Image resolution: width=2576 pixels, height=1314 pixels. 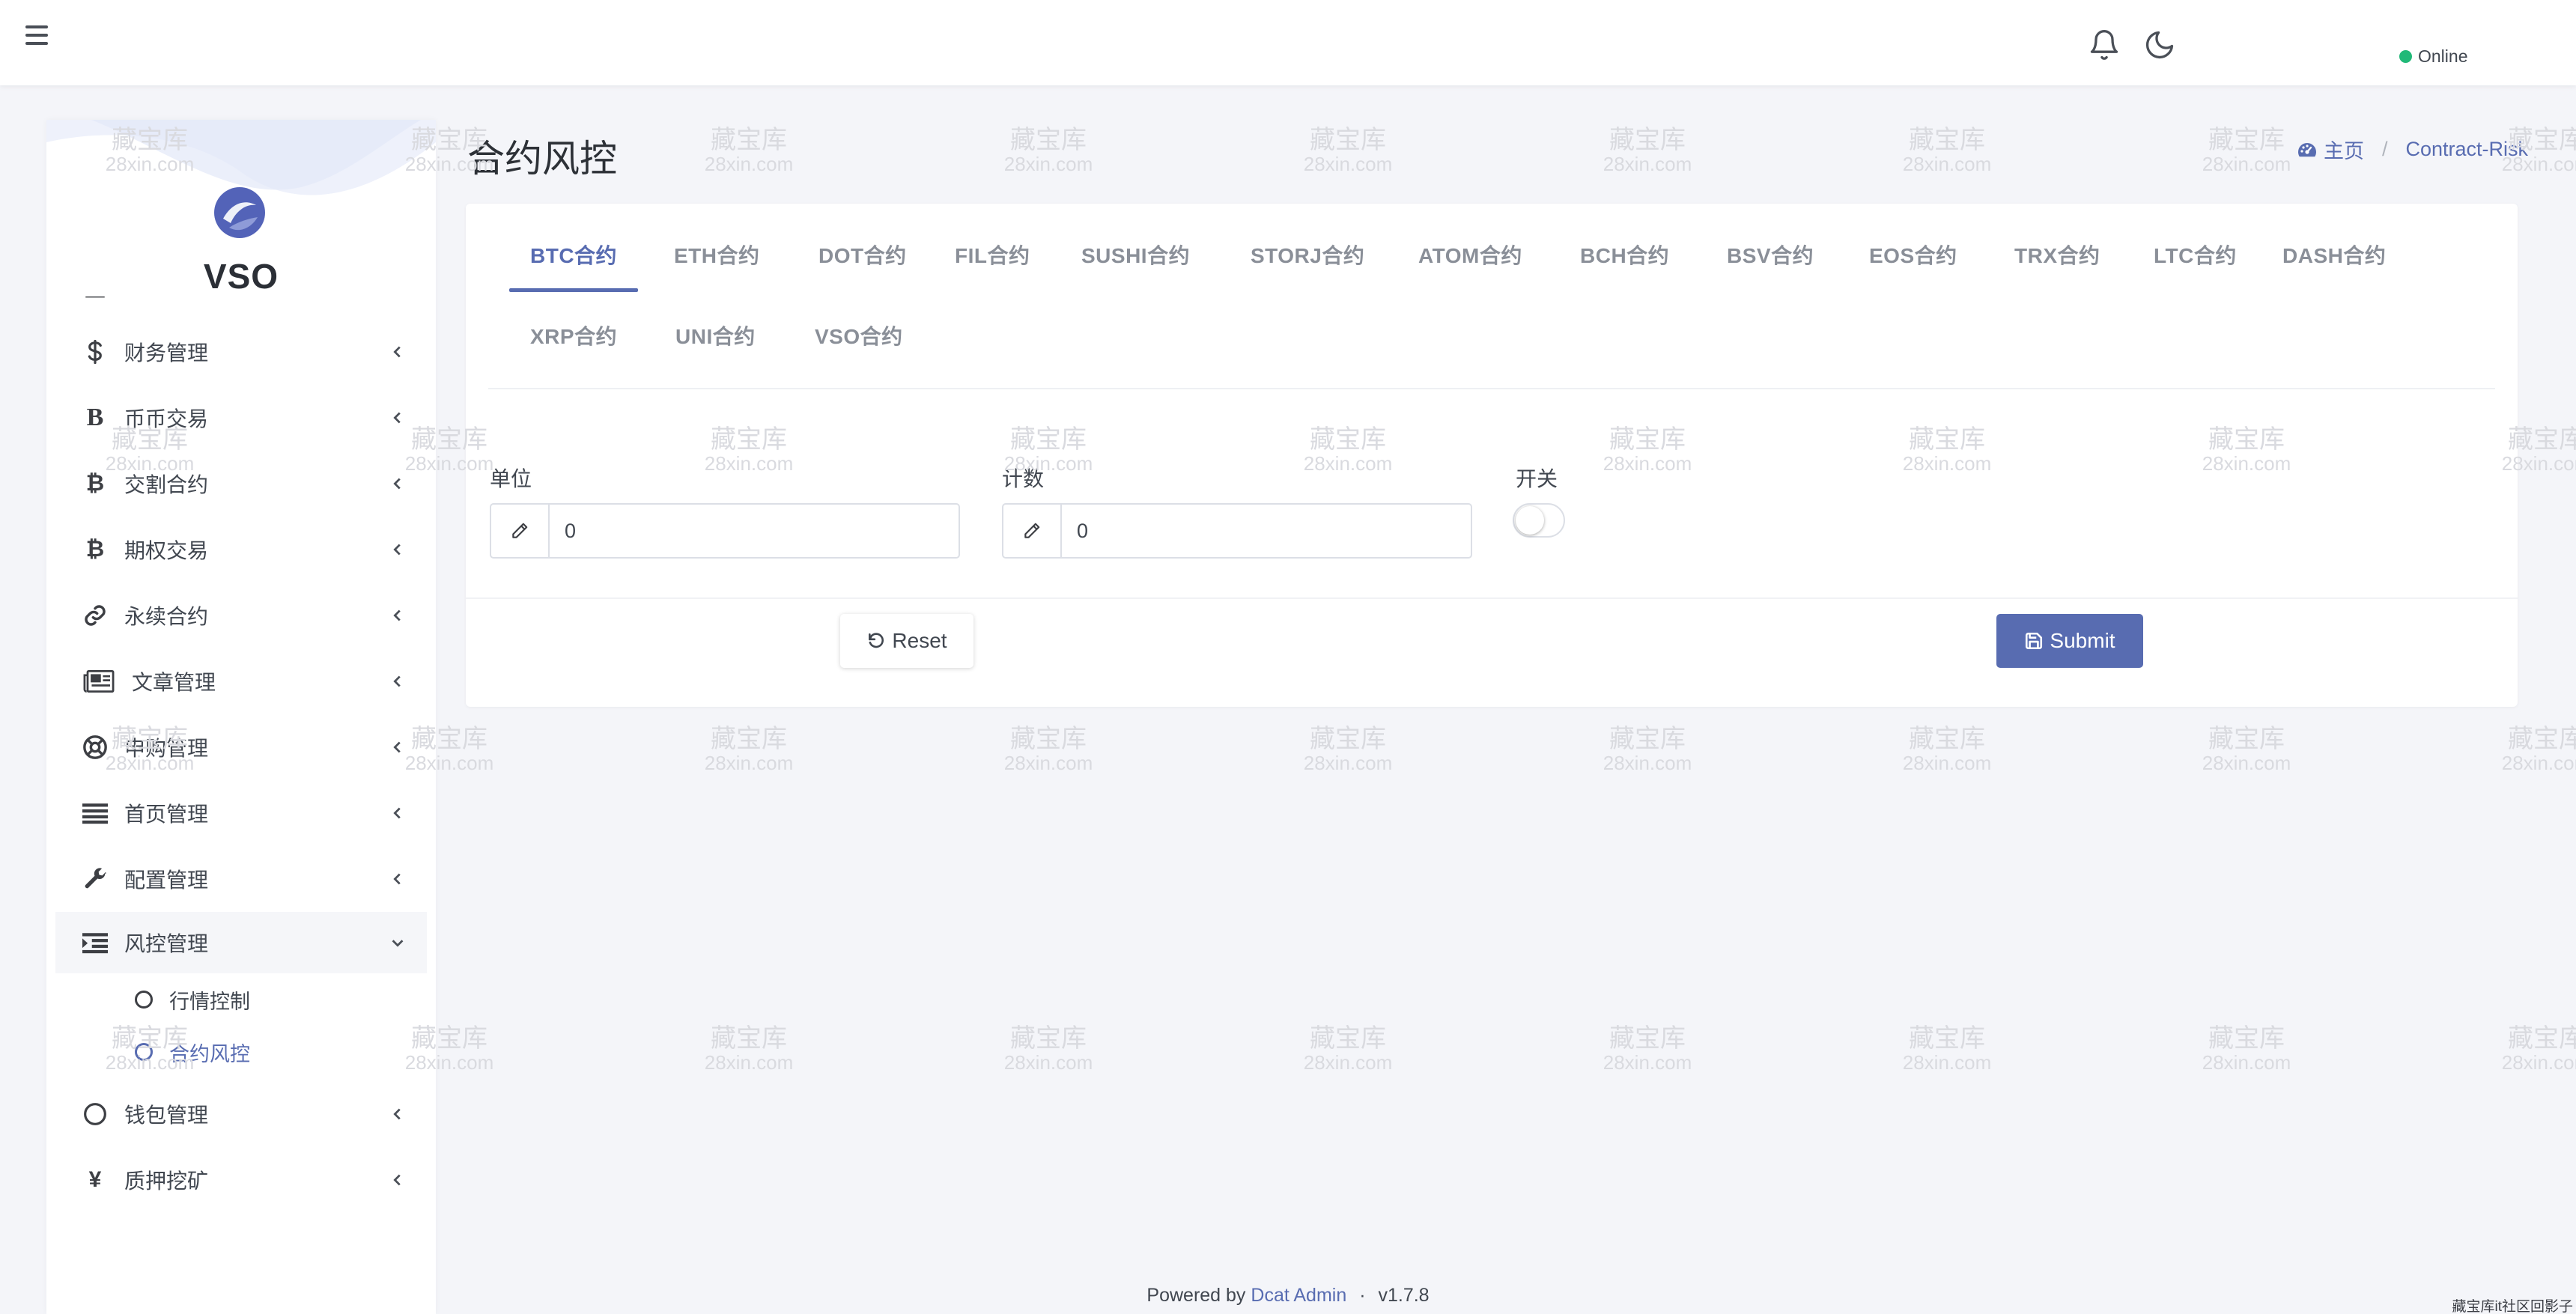 I want to click on sidebar-subitem-contract-risk: 合约风控, so click(x=241, y=1052).